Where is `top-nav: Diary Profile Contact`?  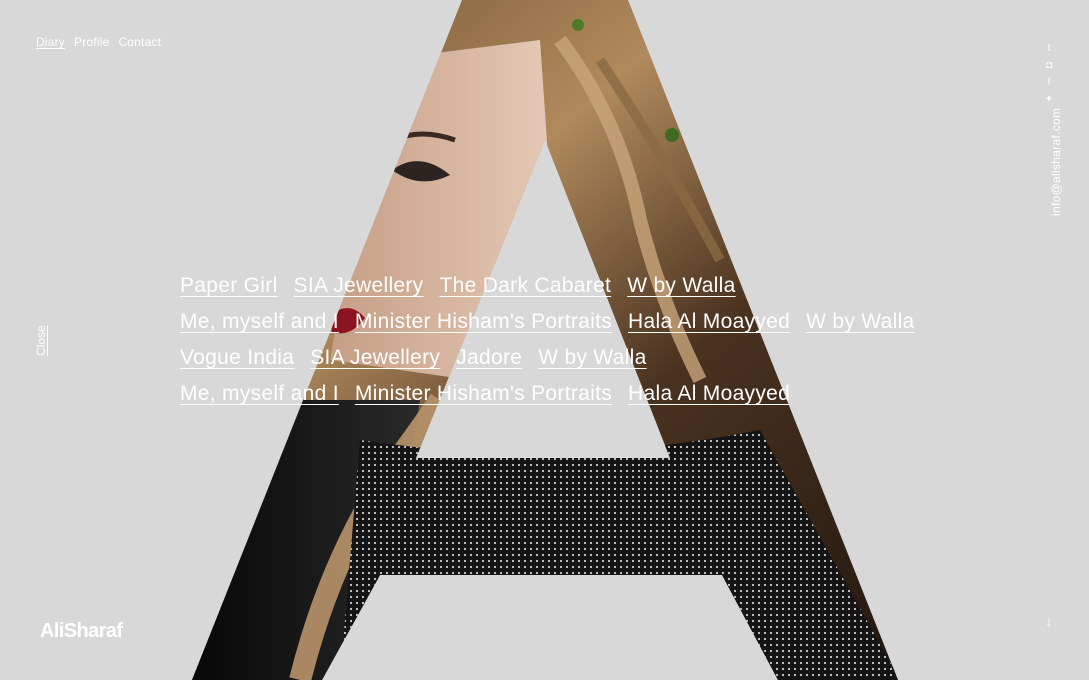 top-nav: Diary Profile Contact is located at coordinates (98, 42).